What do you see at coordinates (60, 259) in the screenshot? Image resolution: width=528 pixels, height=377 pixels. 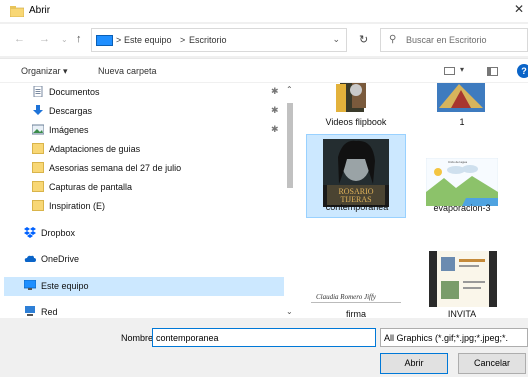 I see `sidebar-item-label: OneDrive` at bounding box center [60, 259].